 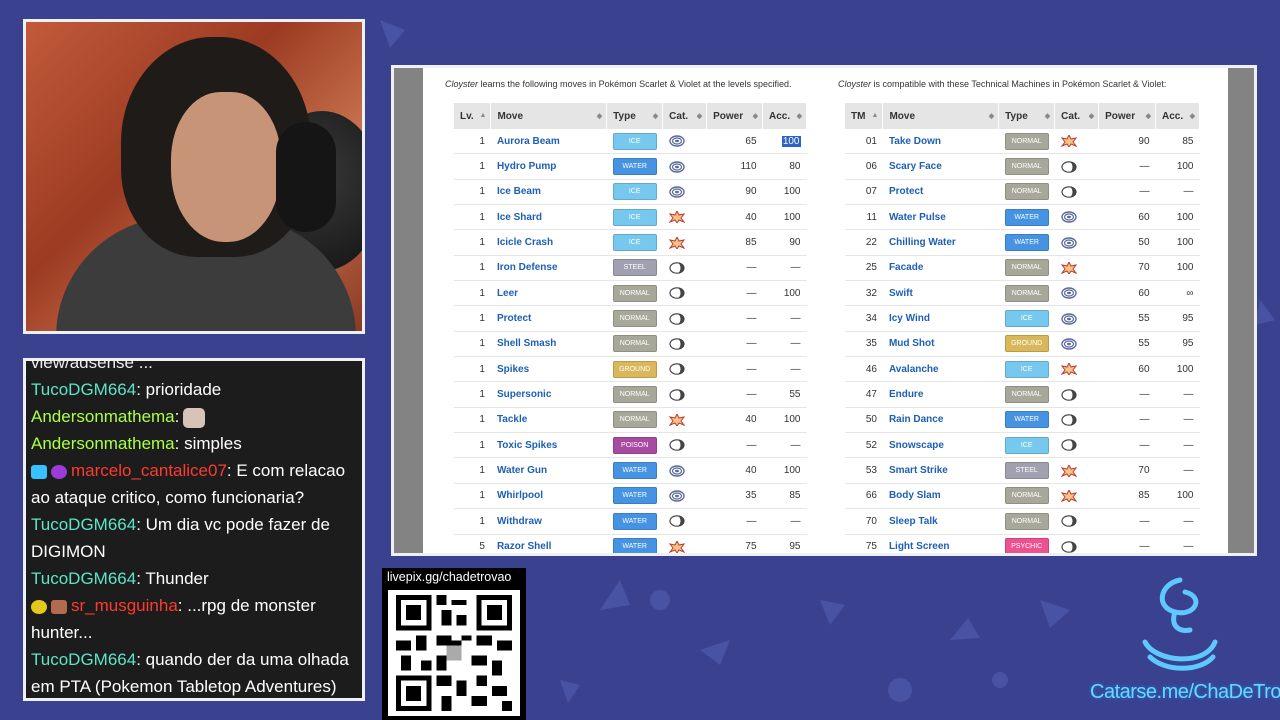 I want to click on tm-number: 53, so click(x=864, y=470).